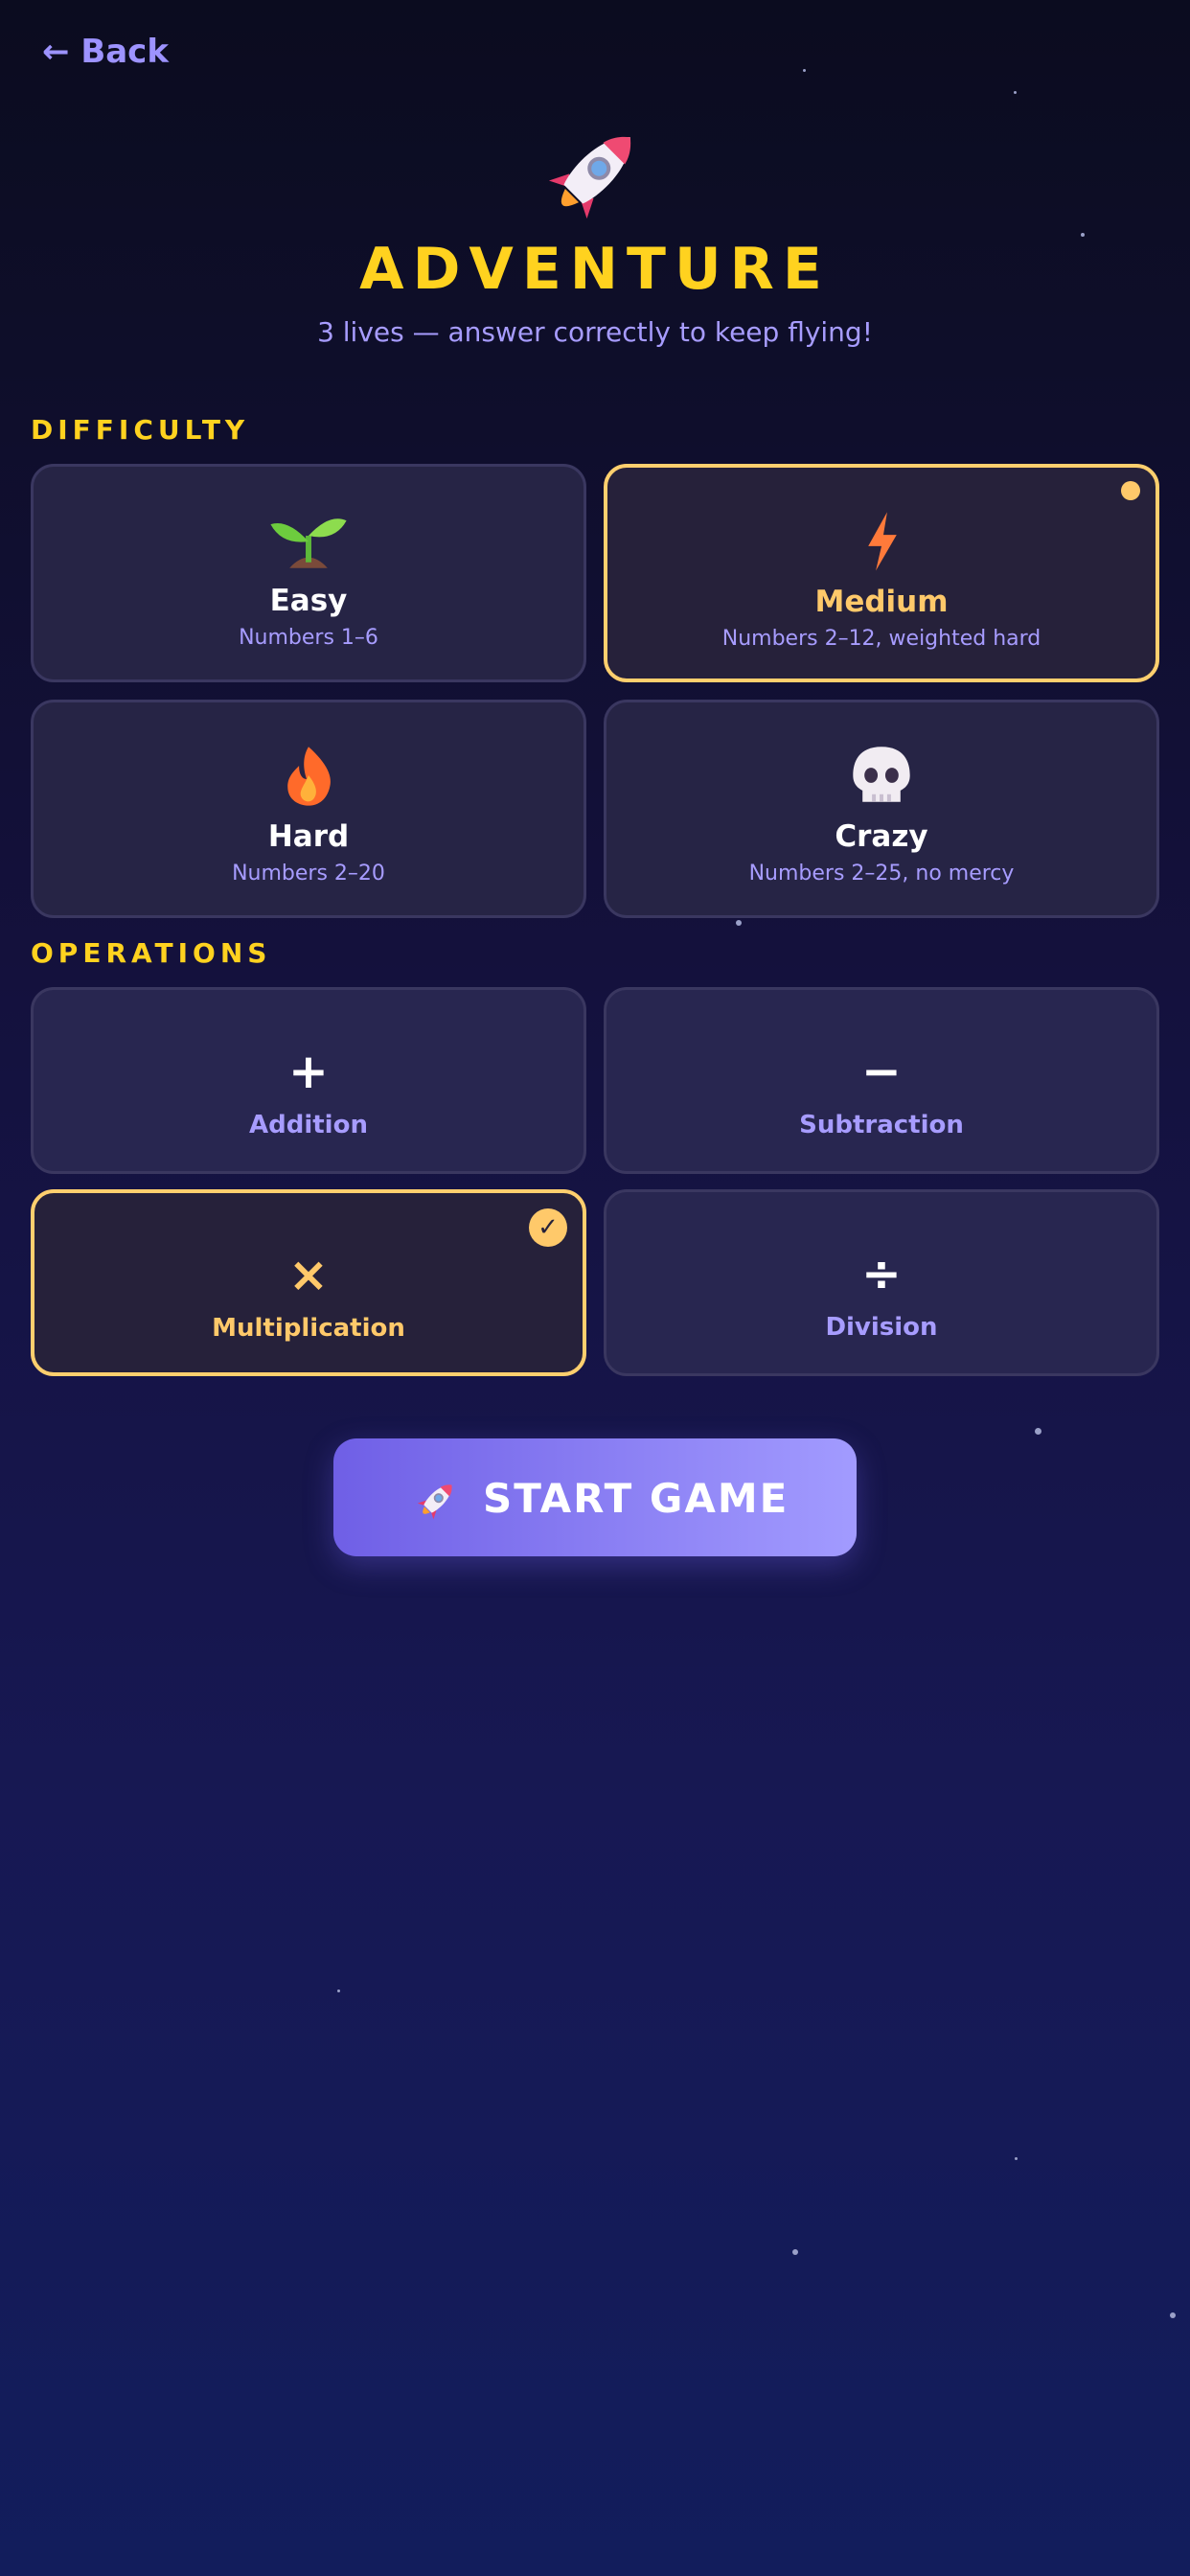 The height and width of the screenshot is (2576, 1190). Describe the element at coordinates (309, 836) in the screenshot. I see `difficulty-label: Hard` at that location.